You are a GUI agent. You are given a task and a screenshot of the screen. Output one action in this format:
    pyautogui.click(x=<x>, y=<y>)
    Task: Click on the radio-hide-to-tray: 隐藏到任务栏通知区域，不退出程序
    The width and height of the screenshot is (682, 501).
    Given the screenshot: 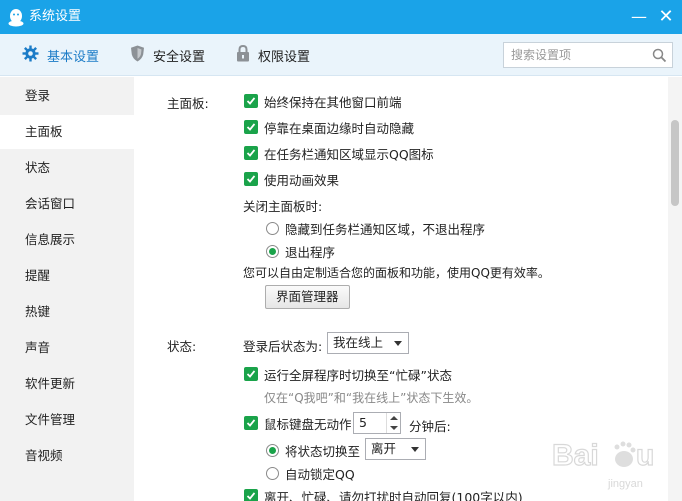 What is the action you would take?
    pyautogui.click(x=375, y=228)
    